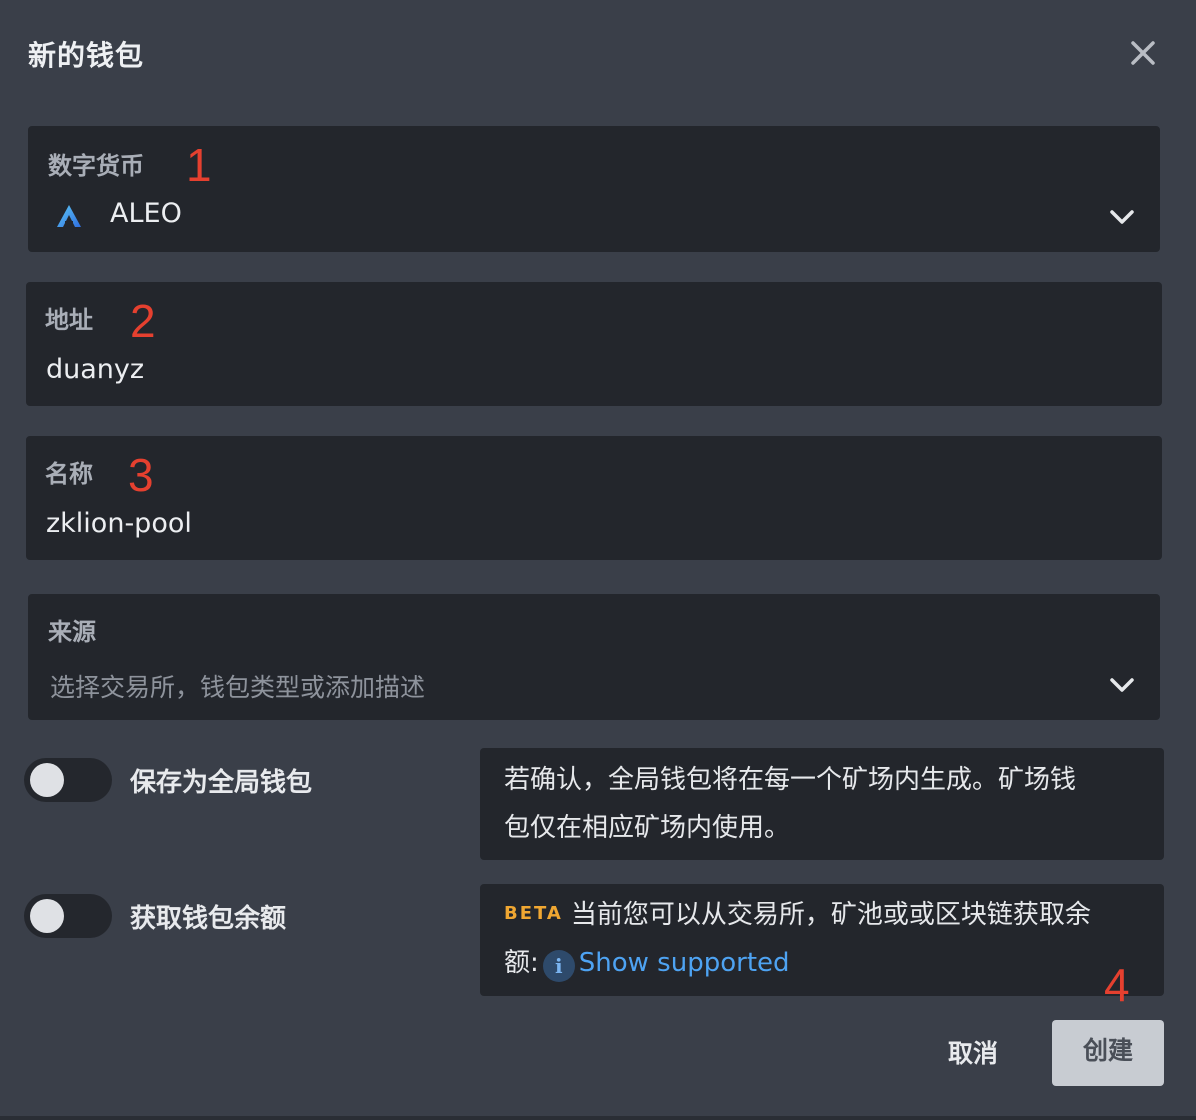 The image size is (1196, 1120). Describe the element at coordinates (594, 657) in the screenshot. I see `source-select: 来源 选择交易所，钱包类型或添加描述` at that location.